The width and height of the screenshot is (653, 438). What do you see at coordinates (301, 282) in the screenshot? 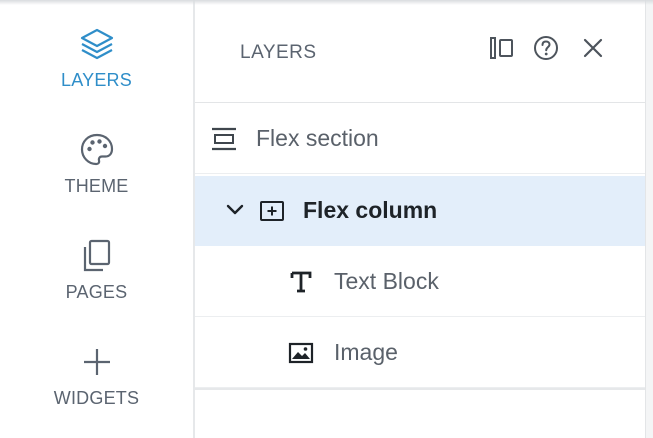
I see `text-icon` at bounding box center [301, 282].